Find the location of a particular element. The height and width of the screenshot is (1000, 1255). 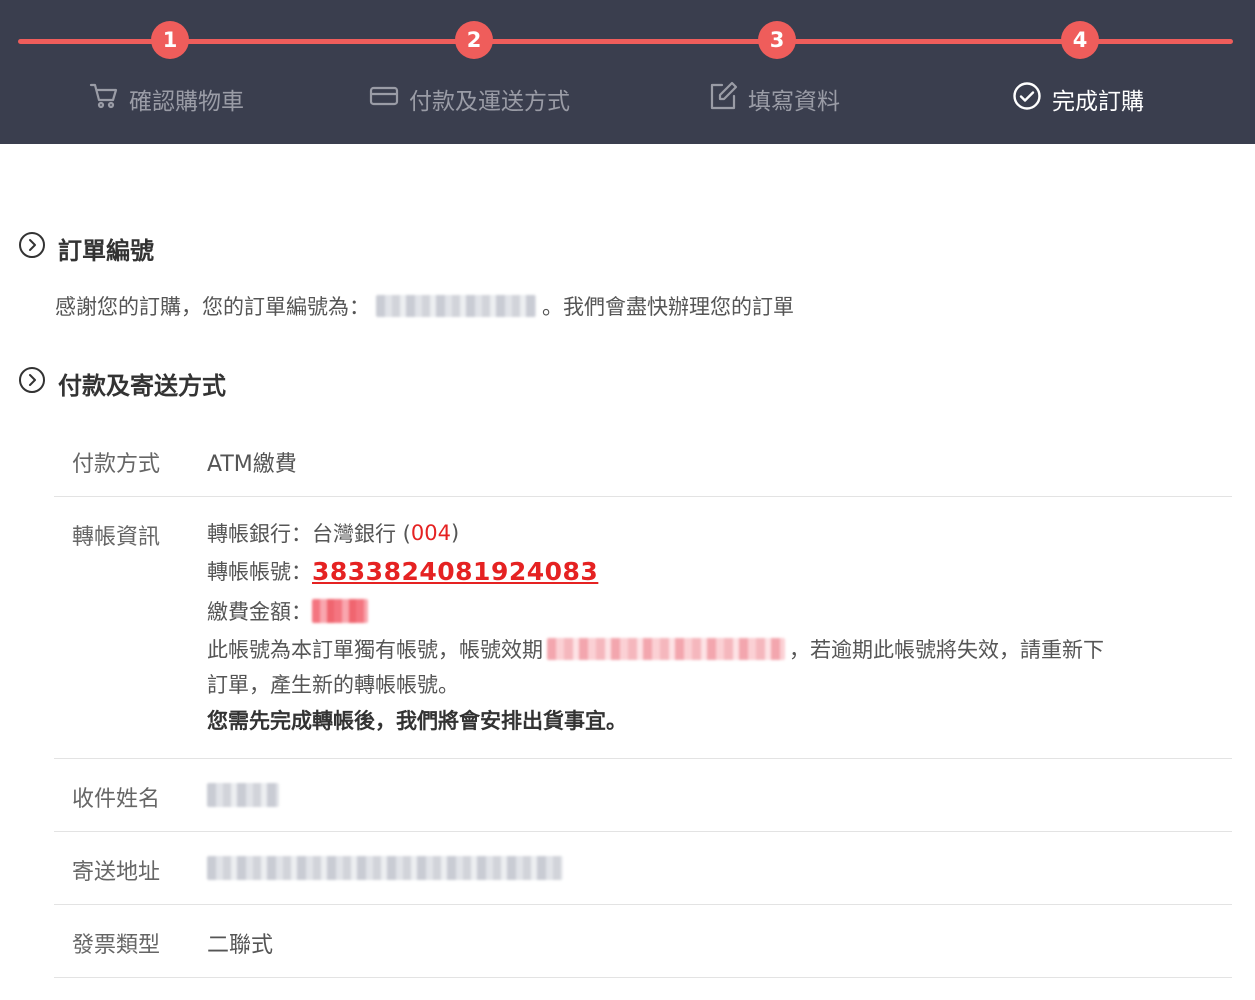

bank-prefix: 轉帳銀行：台灣銀行 ( is located at coordinates (309, 534).